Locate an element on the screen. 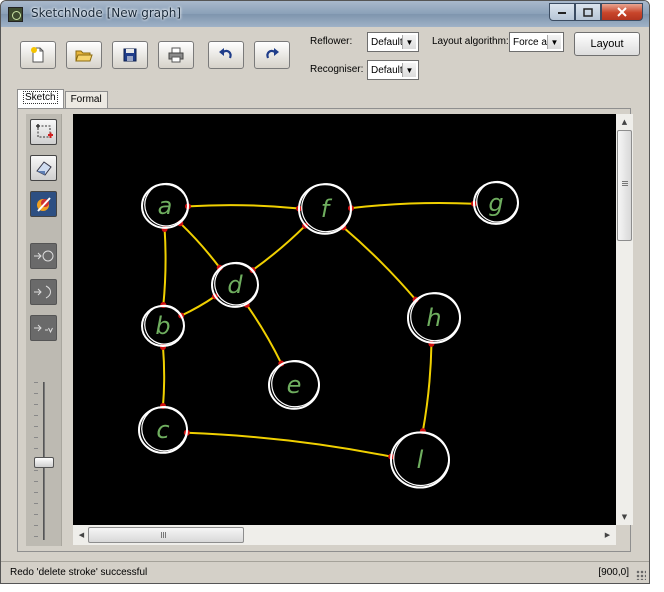 The height and width of the screenshot is (592, 664). close-icon is located at coordinates (622, 12).